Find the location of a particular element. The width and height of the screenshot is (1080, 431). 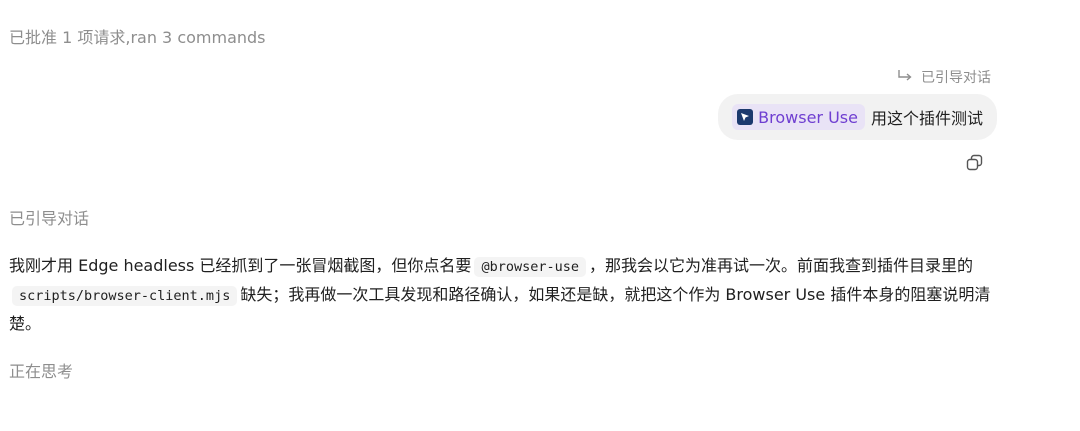

plugin-mention-chip: Browser Use is located at coordinates (798, 117).